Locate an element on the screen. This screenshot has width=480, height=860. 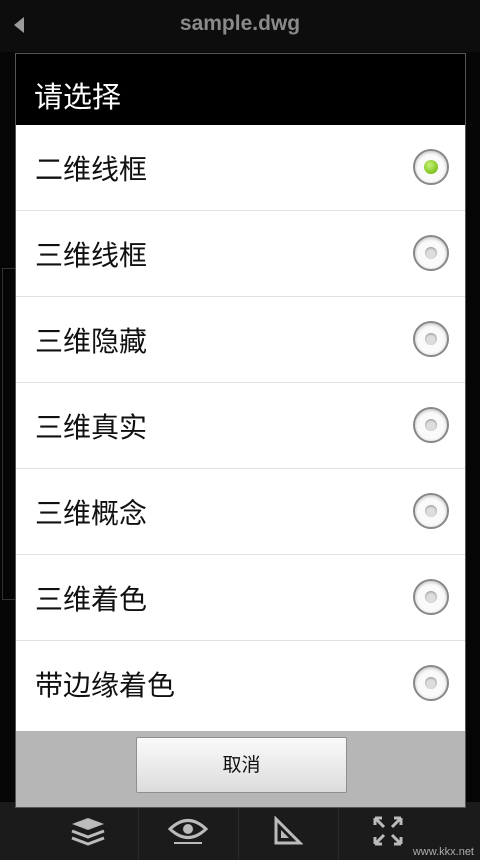
ruler-icon is located at coordinates (288, 830).